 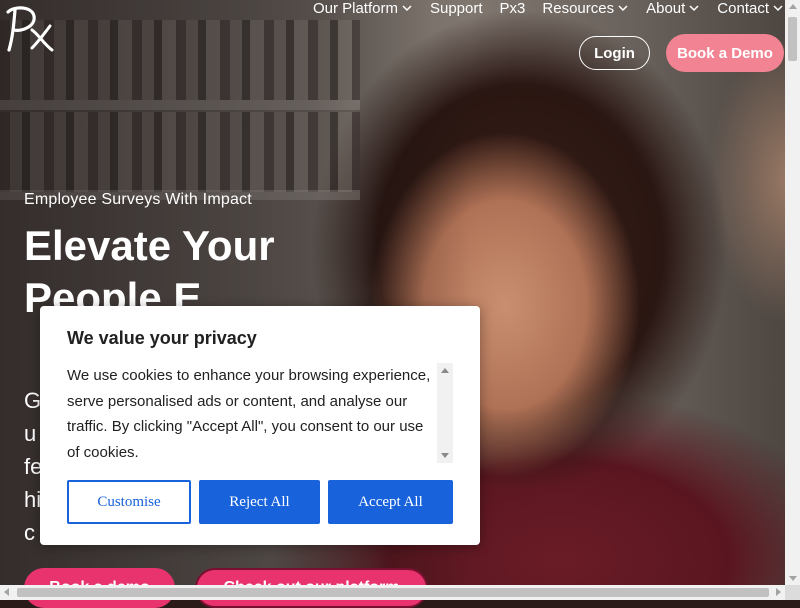 I want to click on scroll-left-icon, so click(x=6, y=592).